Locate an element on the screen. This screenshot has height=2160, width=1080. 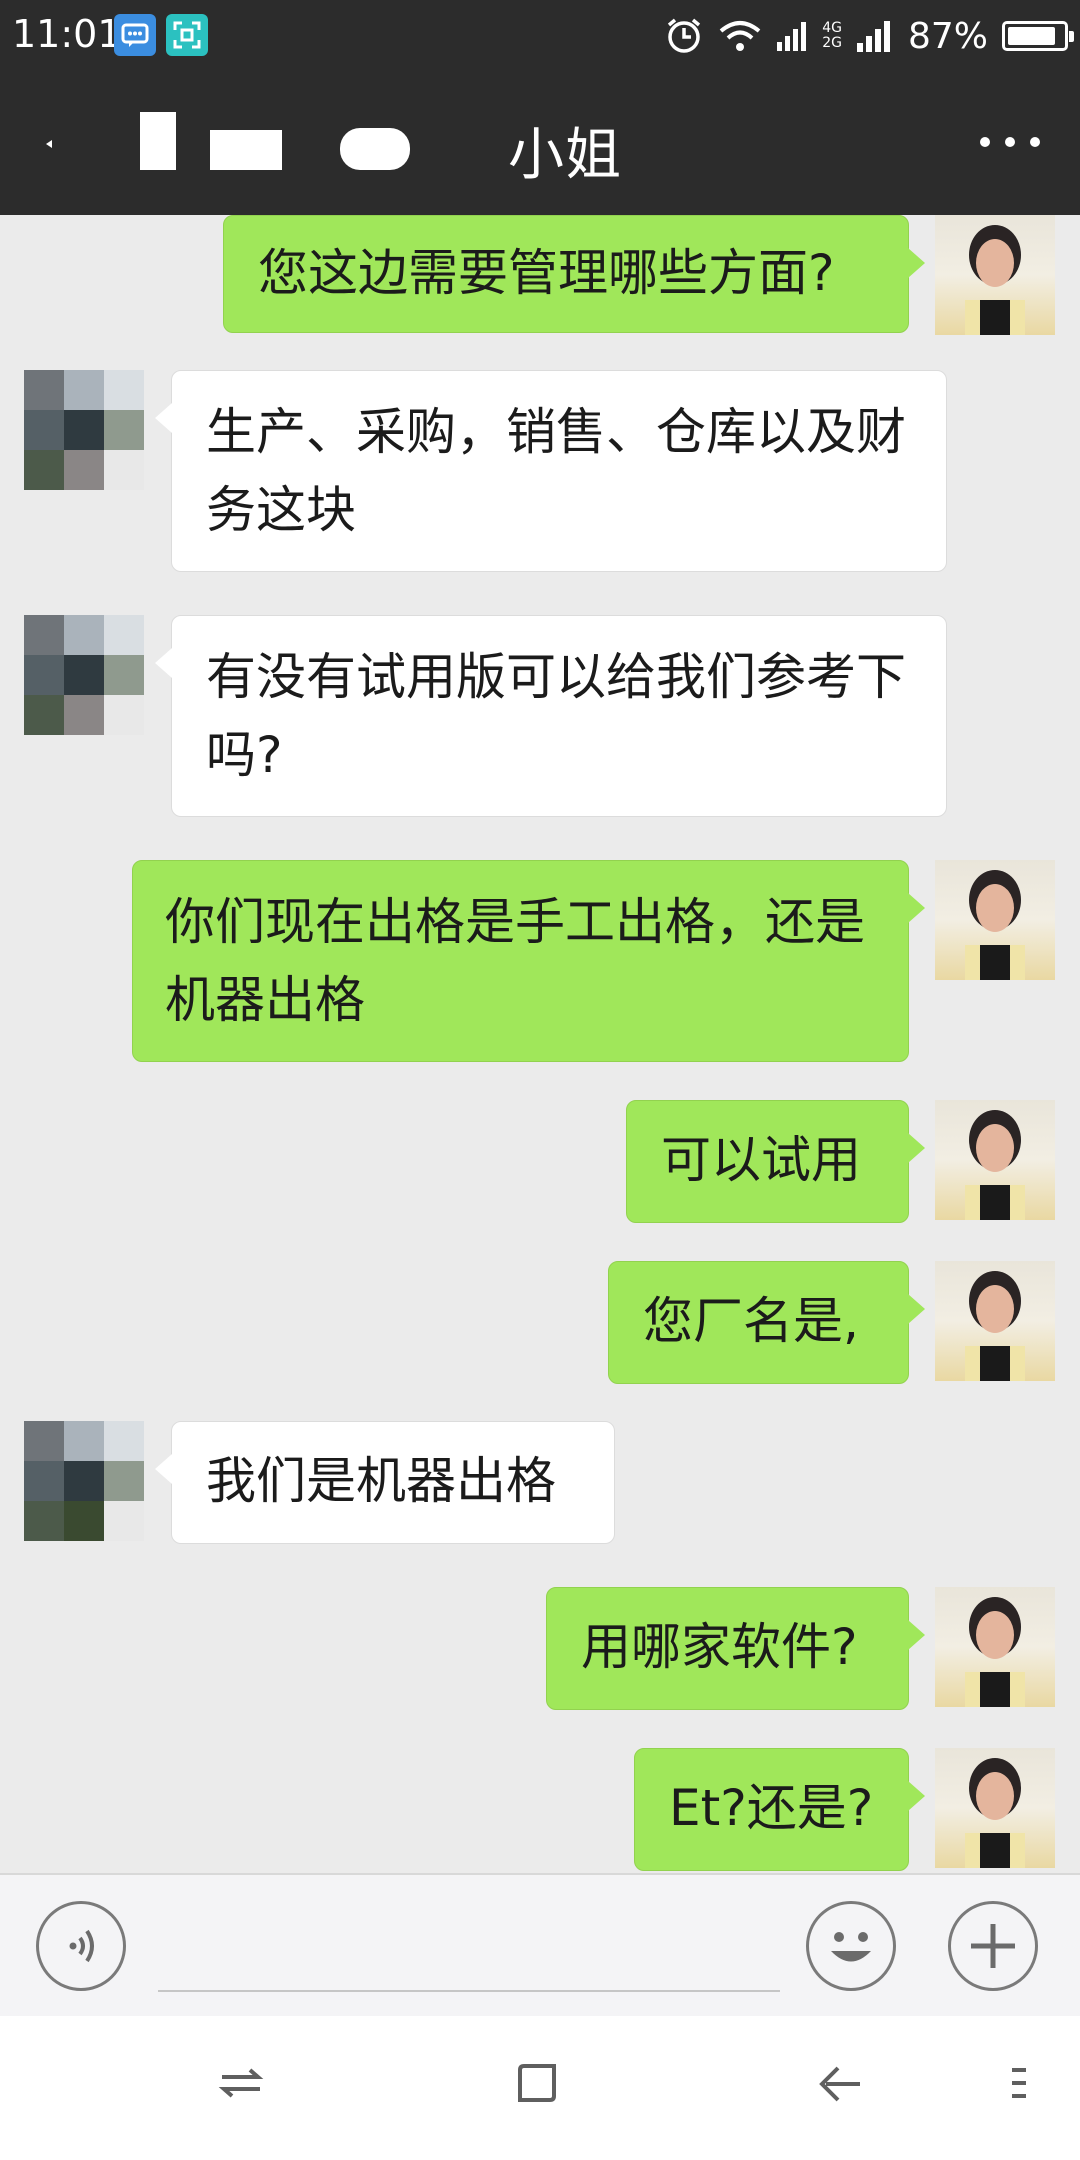
network-bottom-label: 2G is located at coordinates (832, 43).